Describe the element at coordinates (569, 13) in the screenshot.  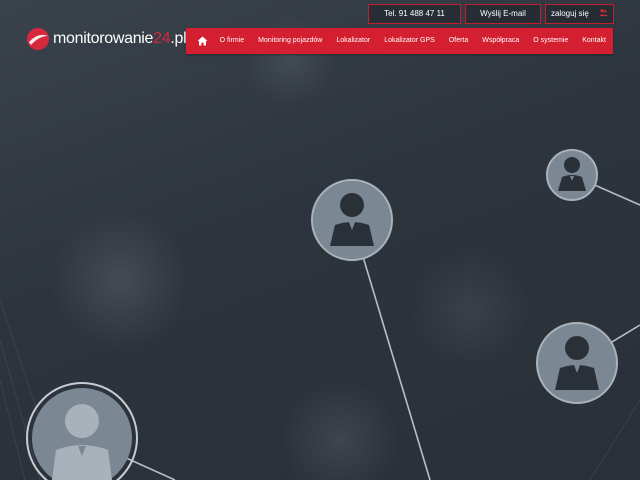
I see `login-label: zaloguj się` at that location.